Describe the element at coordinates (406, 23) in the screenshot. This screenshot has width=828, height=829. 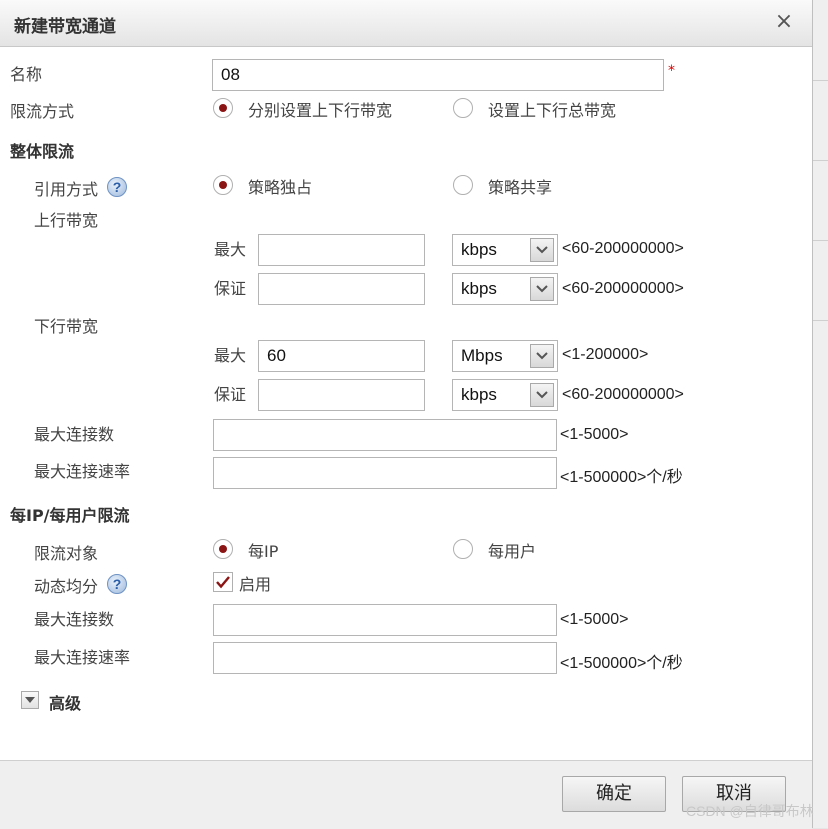
I see `dialog-titlebar: 新建带宽通道 ×` at that location.